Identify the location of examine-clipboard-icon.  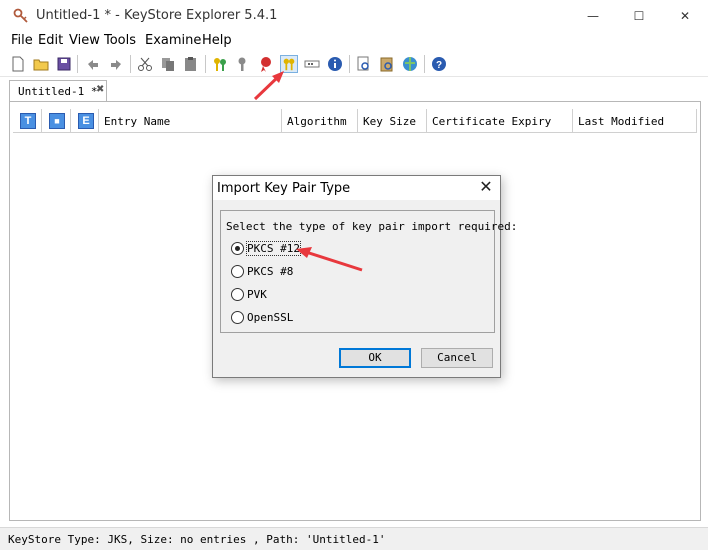
(387, 64).